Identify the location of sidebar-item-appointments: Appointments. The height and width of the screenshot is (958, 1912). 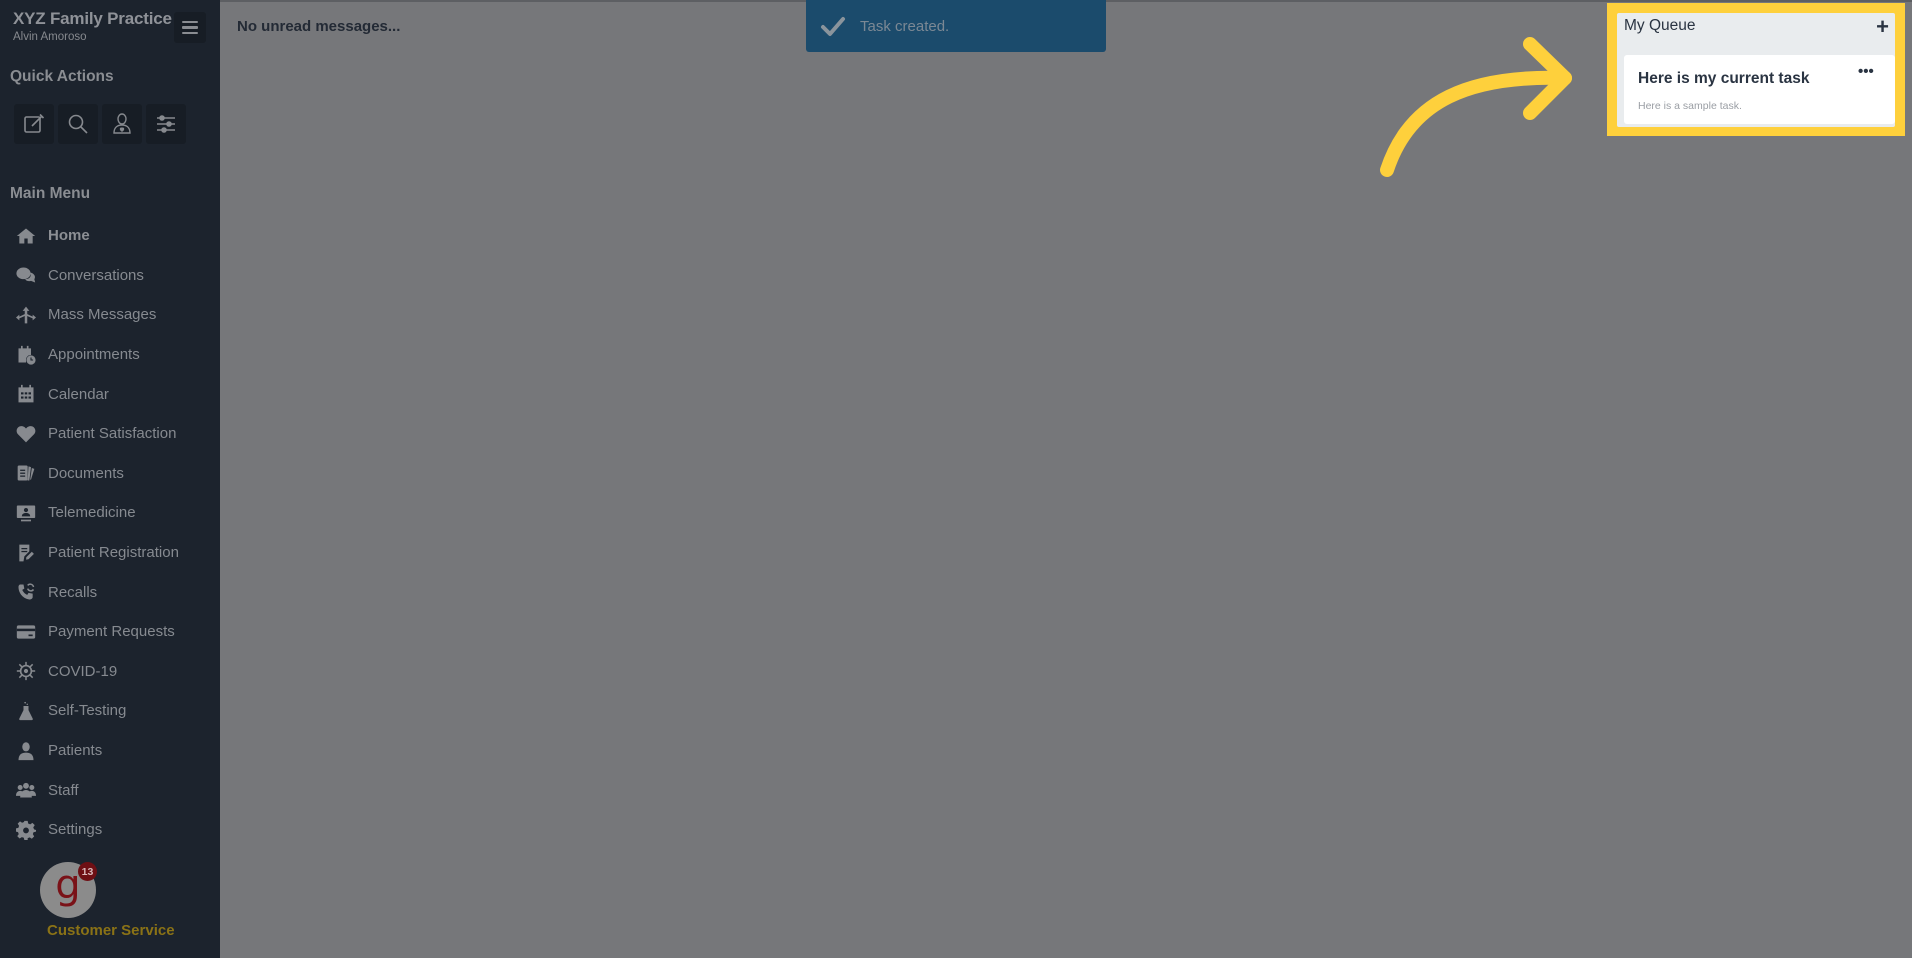
(110, 355).